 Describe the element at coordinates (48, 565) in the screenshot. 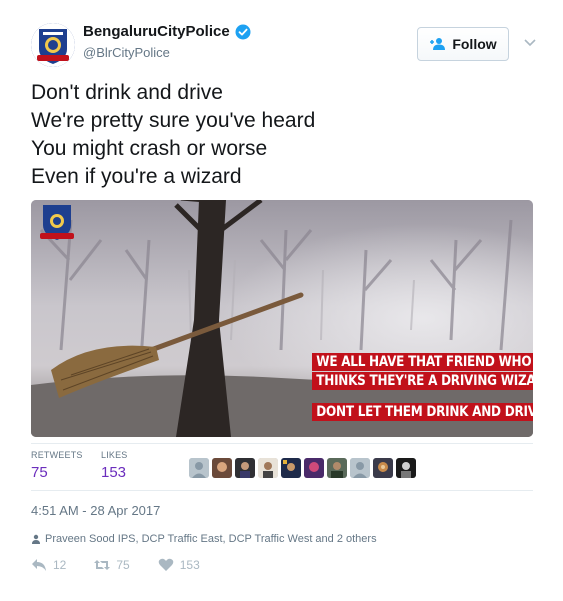

I see `reply-button: 12` at that location.